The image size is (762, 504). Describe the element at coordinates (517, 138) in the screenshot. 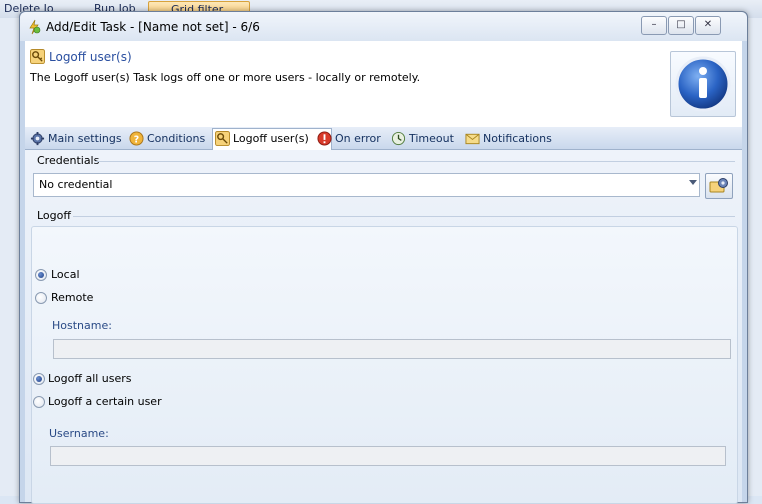

I see `tab-label: Notifications` at that location.